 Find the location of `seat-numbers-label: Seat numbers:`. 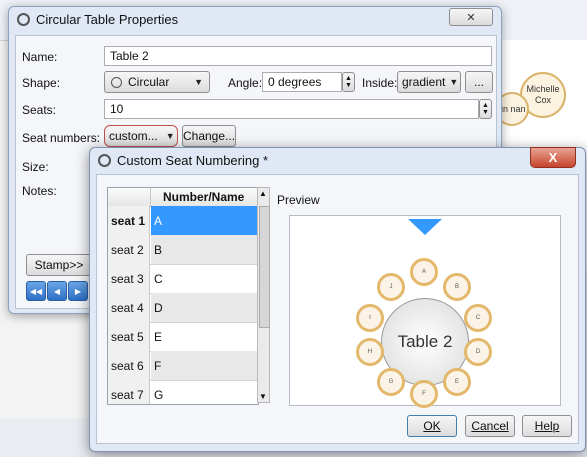

seat-numbers-label: Seat numbers: is located at coordinates (61, 138).